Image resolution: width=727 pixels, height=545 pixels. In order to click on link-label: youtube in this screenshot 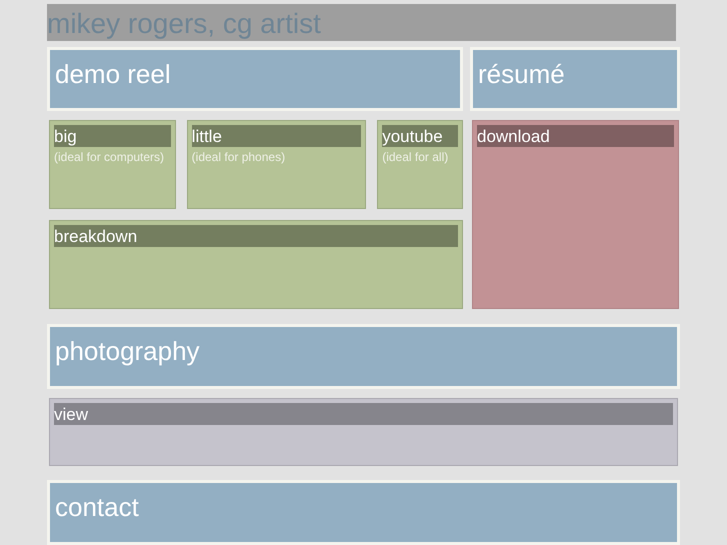, I will do `click(420, 136)`.